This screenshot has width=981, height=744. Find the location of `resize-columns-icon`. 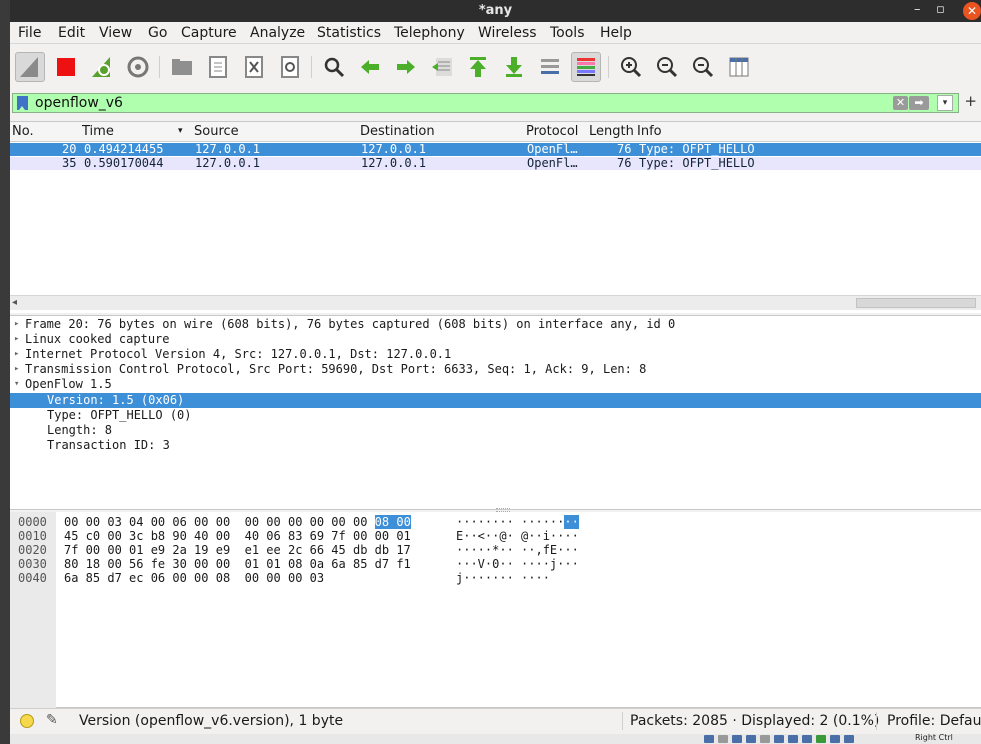

resize-columns-icon is located at coordinates (739, 67).